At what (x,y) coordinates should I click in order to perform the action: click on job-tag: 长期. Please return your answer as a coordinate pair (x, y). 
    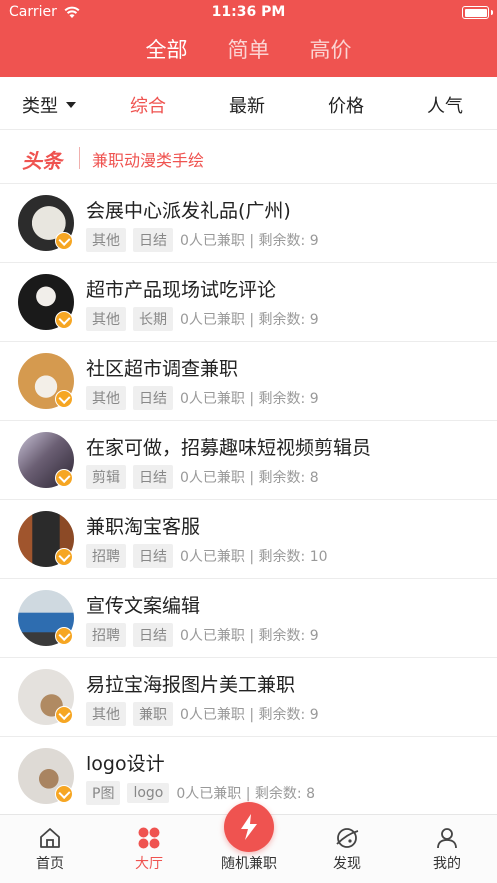
    Looking at the image, I should click on (153, 319).